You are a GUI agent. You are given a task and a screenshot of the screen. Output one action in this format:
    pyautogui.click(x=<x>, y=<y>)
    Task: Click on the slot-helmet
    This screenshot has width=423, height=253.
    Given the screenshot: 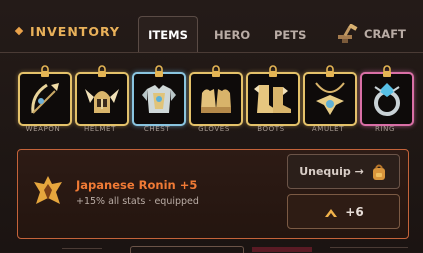 What is the action you would take?
    pyautogui.click(x=102, y=95)
    